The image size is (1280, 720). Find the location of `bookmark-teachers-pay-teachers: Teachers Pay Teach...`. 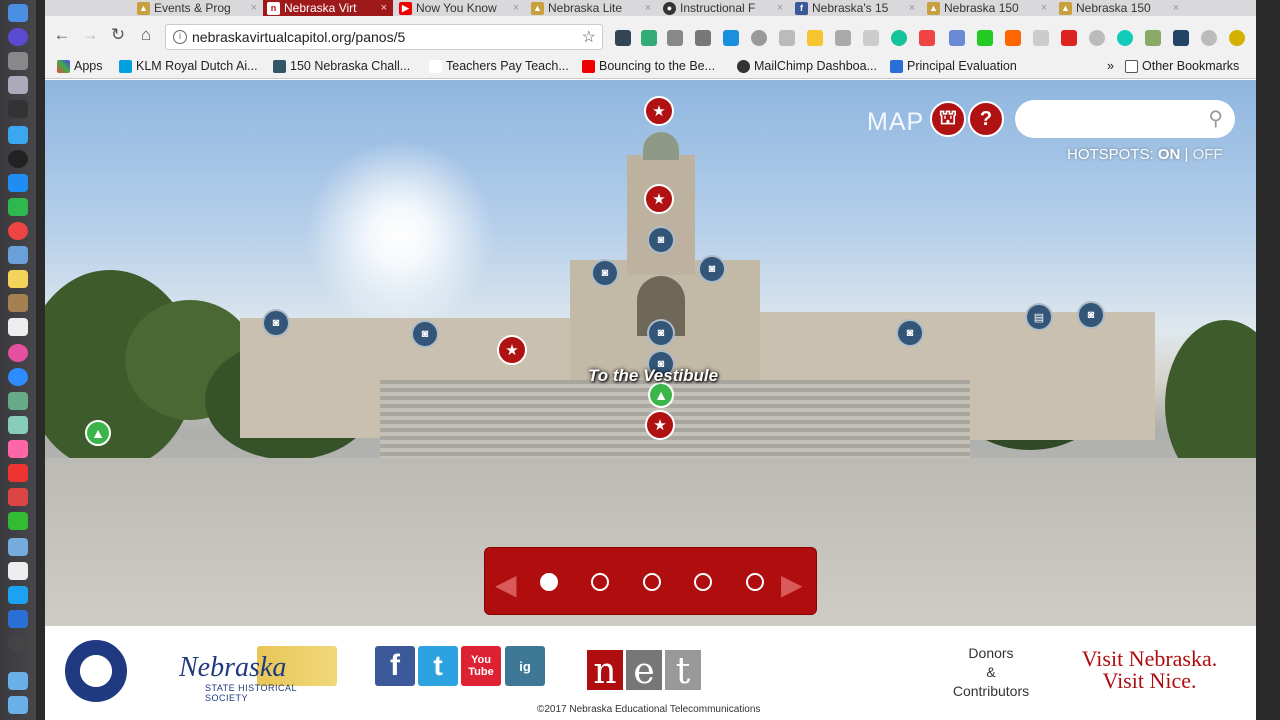

bookmark-teachers-pay-teachers: Teachers Pay Teach... is located at coordinates (499, 66).